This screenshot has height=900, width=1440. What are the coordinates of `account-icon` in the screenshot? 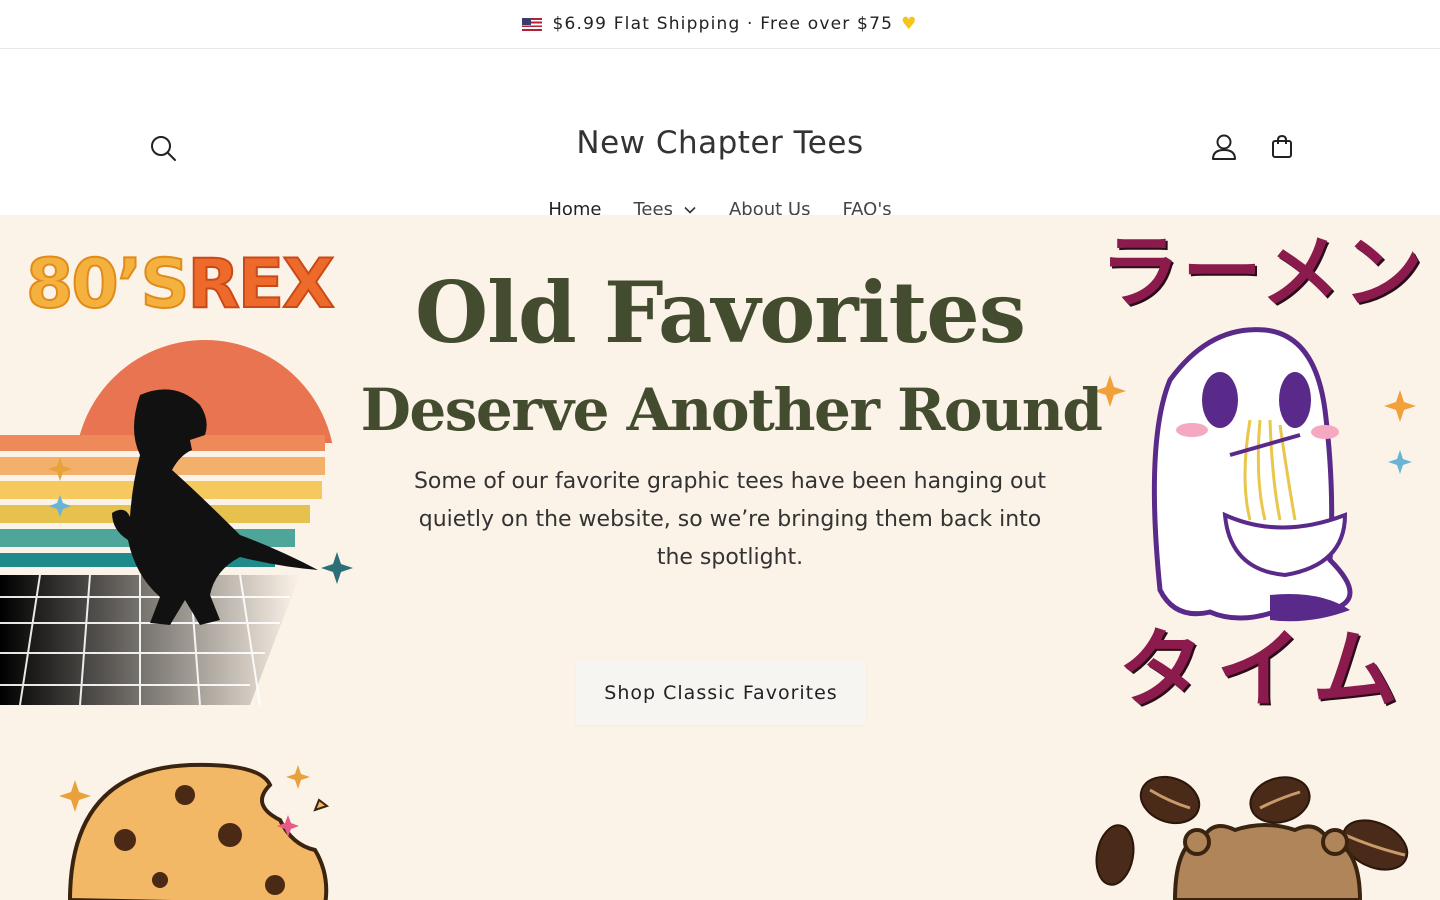 It's located at (1224, 147).